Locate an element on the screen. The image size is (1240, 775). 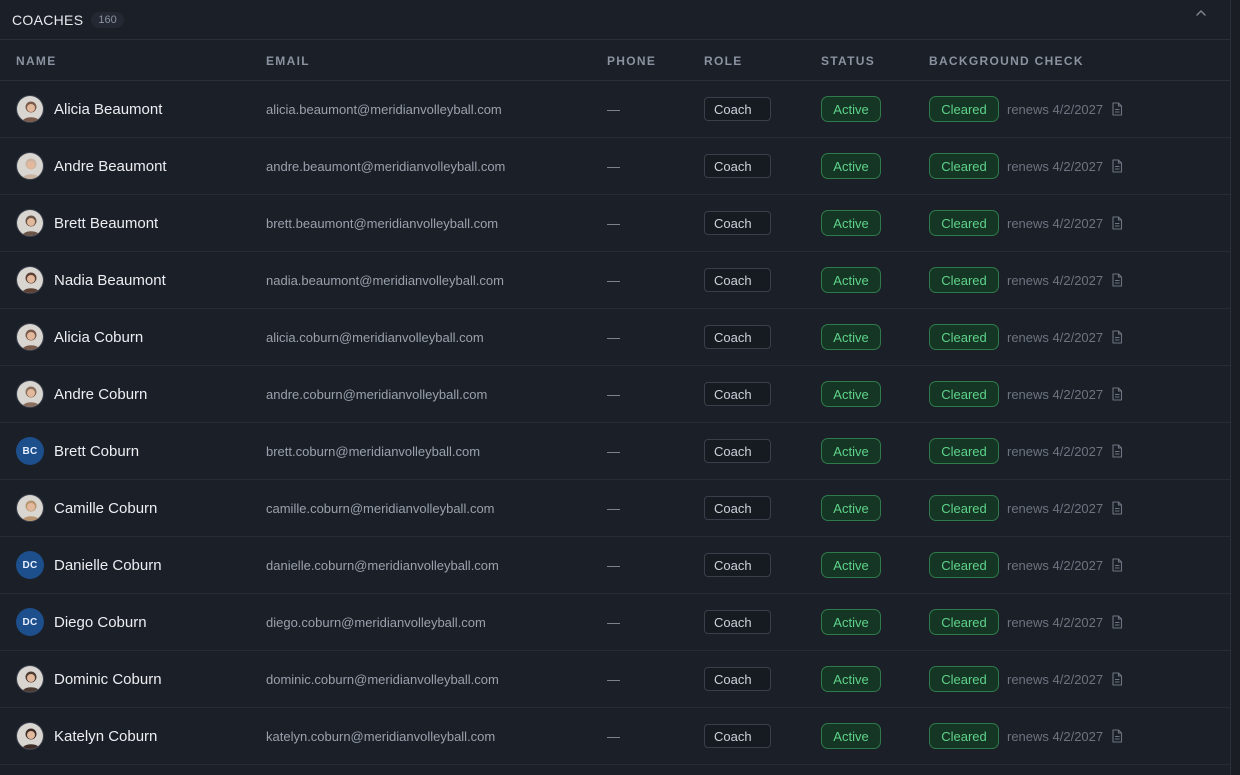
coach-email: dominic.coburn@meridianvolleyball.com is located at coordinates (382, 679).